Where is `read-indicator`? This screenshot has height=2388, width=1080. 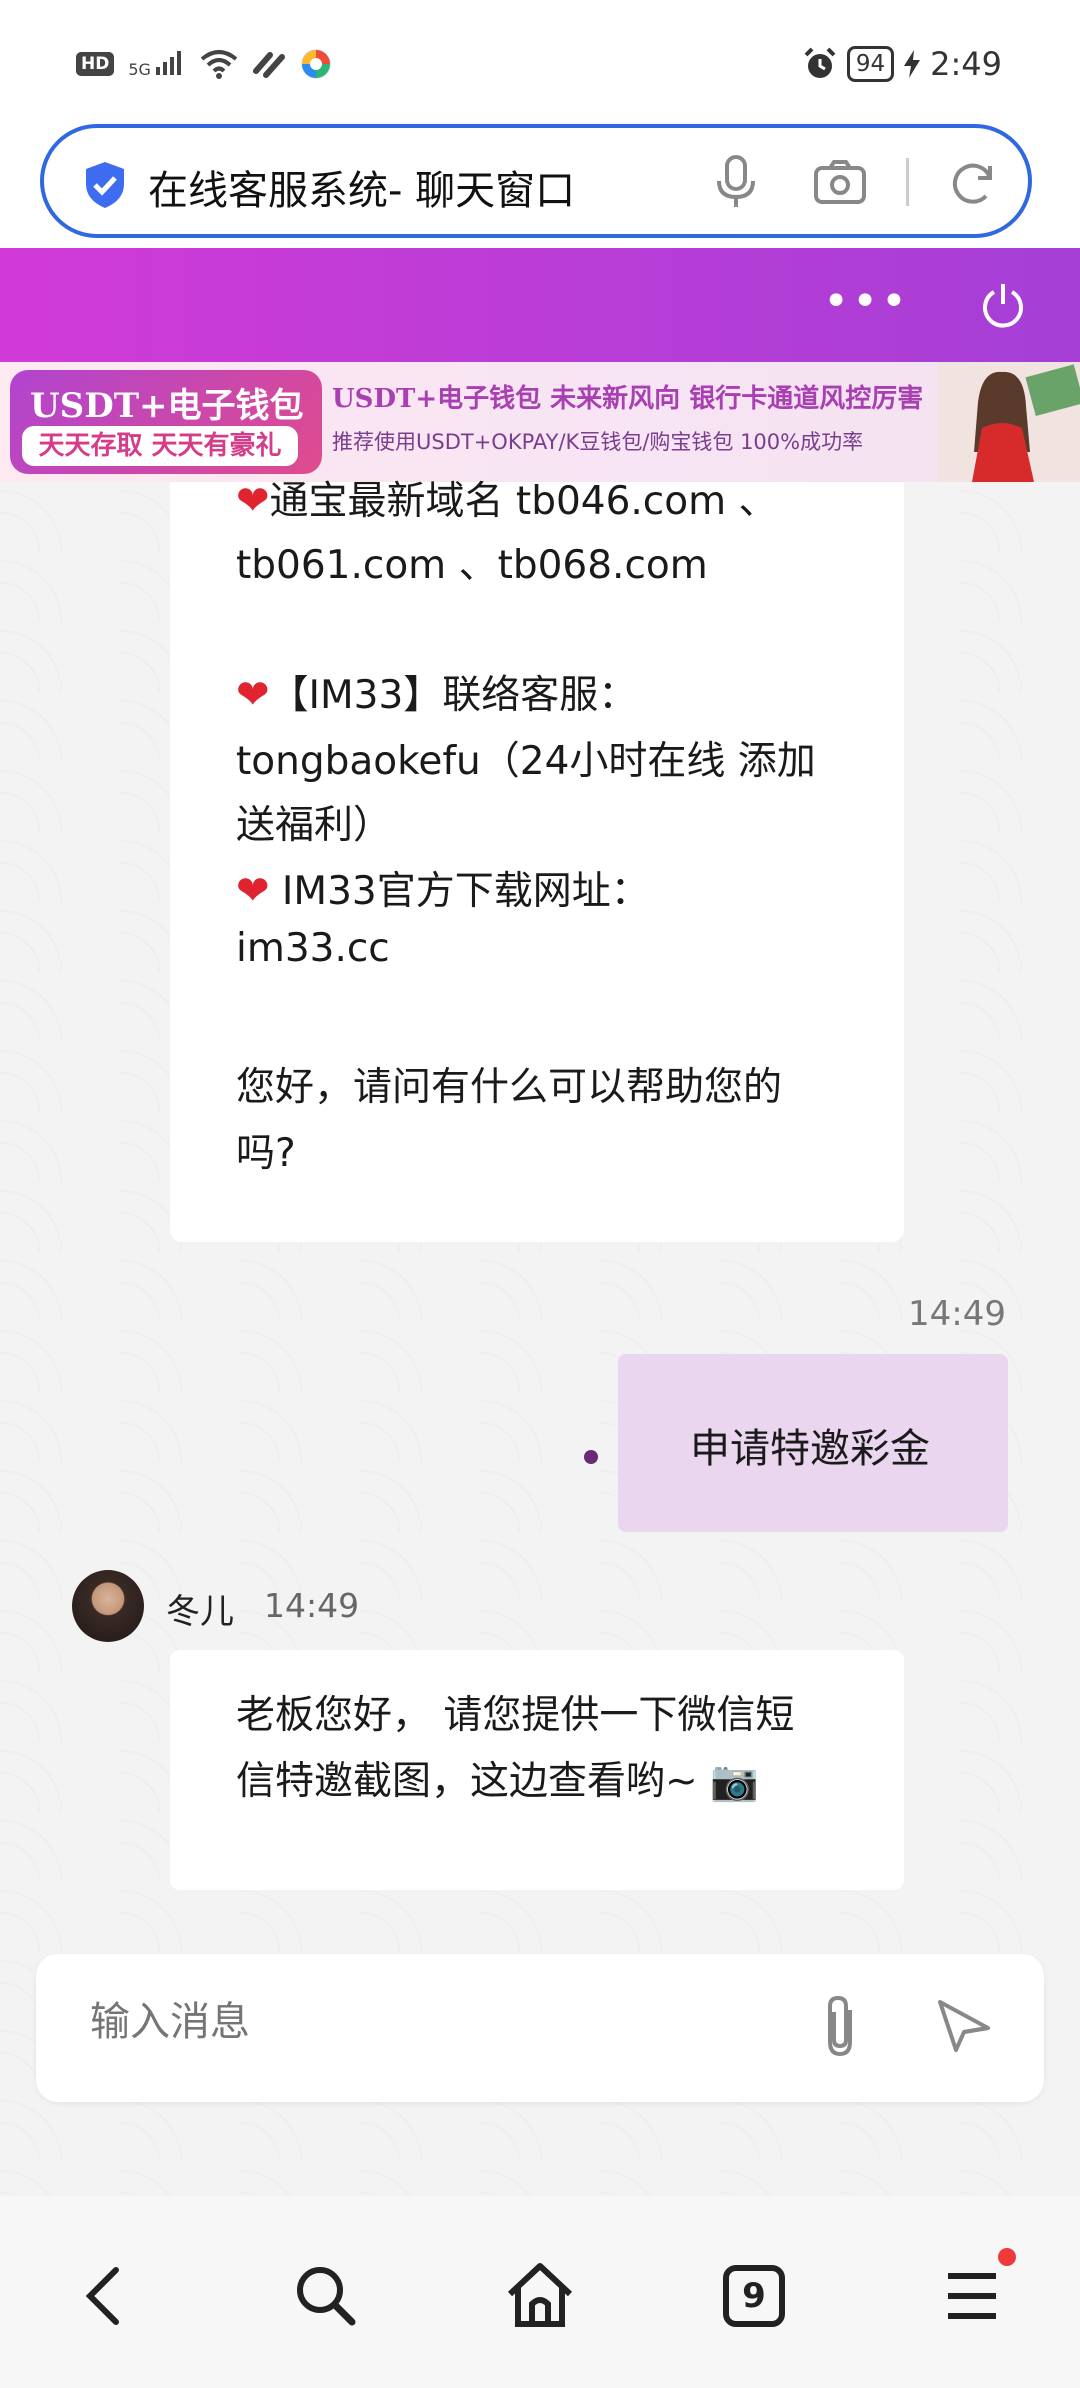
read-indicator is located at coordinates (591, 1457).